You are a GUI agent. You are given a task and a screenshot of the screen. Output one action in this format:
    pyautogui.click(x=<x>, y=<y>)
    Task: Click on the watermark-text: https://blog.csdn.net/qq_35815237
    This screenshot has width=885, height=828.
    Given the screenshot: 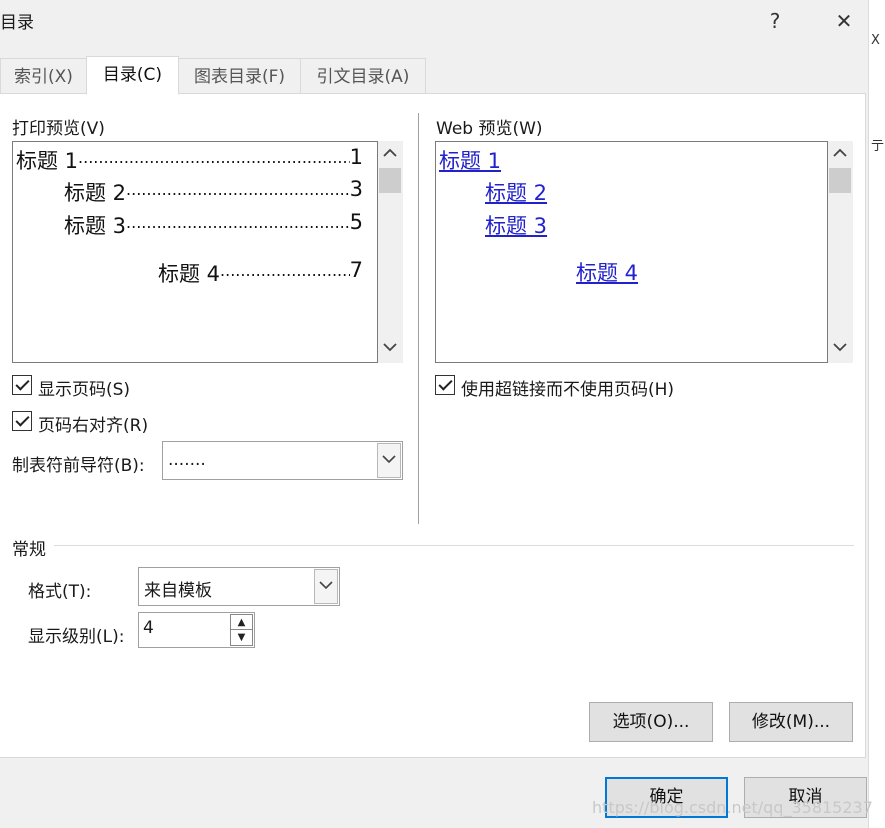 What is the action you would take?
    pyautogui.click(x=732, y=807)
    